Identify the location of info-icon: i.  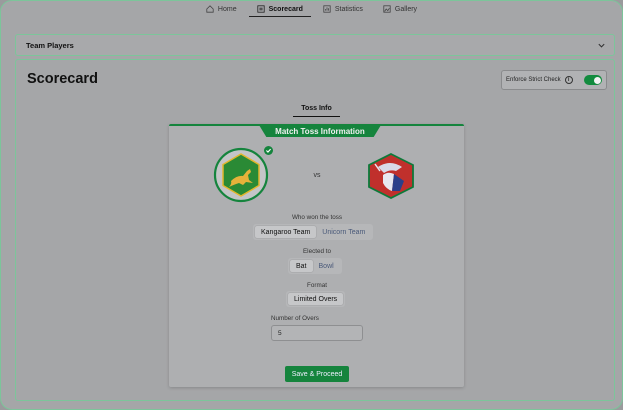
(568, 80).